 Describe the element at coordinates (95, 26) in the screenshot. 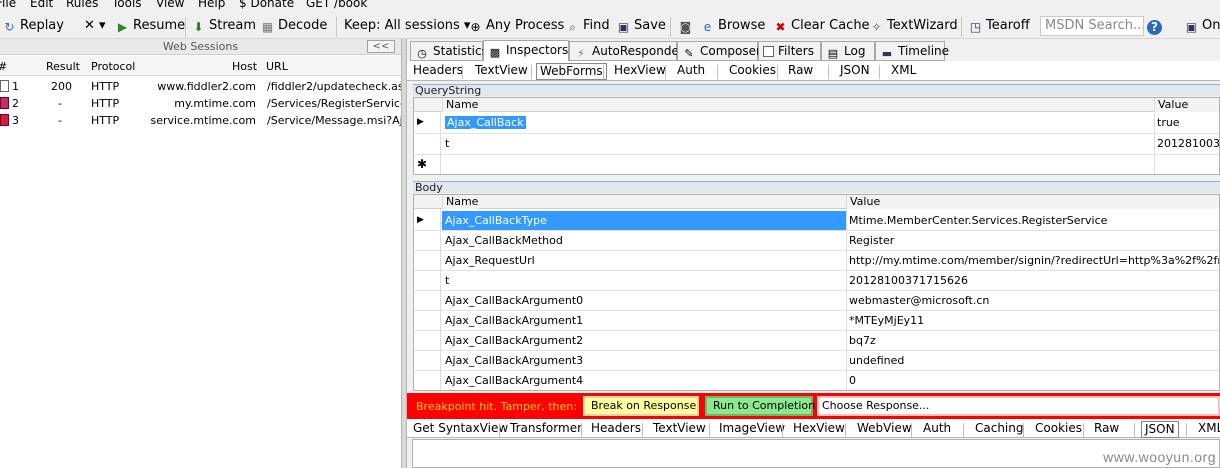

I see `remove-button: ✕ ▾` at that location.